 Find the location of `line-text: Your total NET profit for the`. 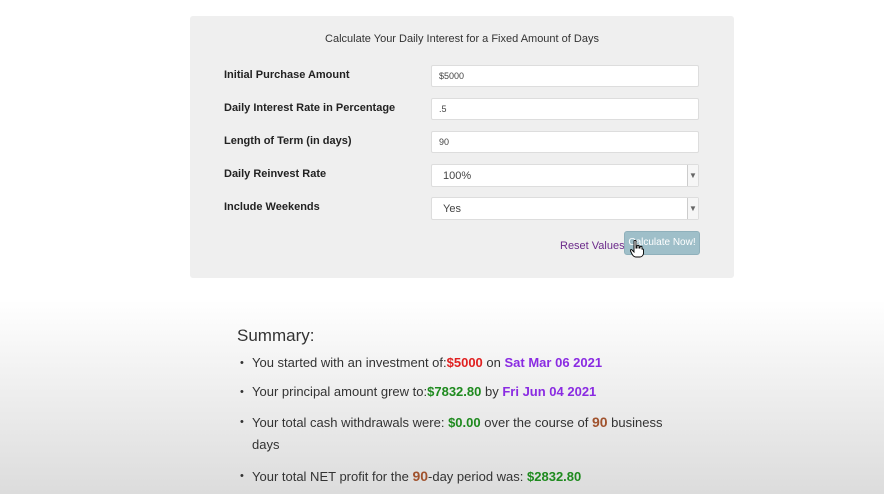

line-text: Your total NET profit for the is located at coordinates (330, 476).